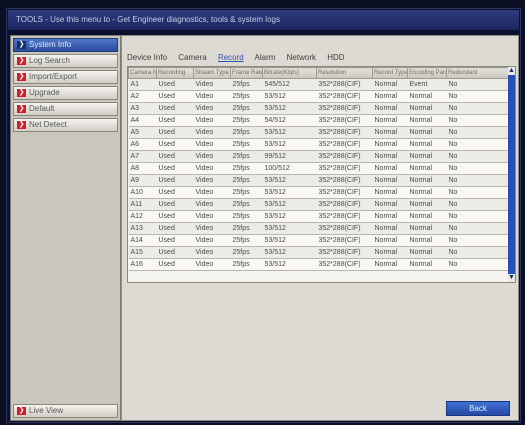  I want to click on tab-alarm: Alarm, so click(265, 57).